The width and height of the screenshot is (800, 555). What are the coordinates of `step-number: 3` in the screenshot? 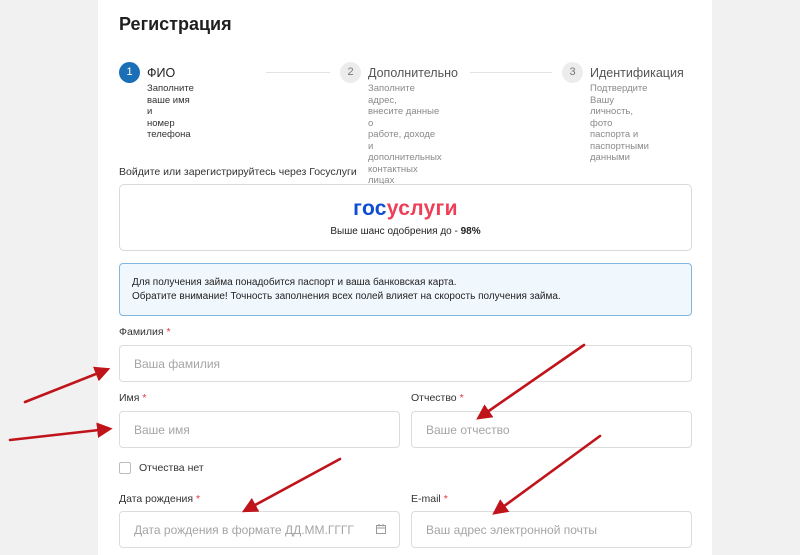 It's located at (572, 72).